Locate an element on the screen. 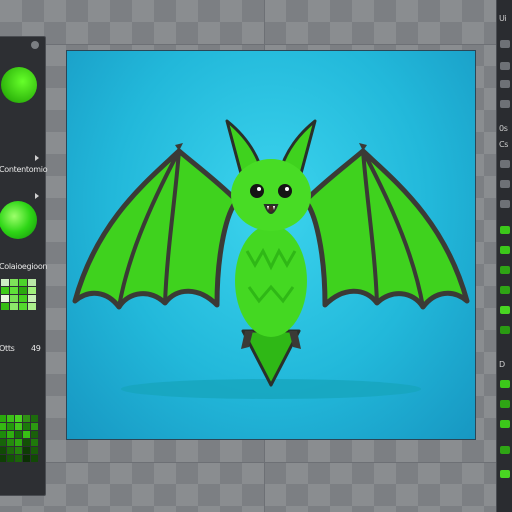 Image resolution: width=512 pixels, height=512 pixels. value-readout: 49 is located at coordinates (36, 348).